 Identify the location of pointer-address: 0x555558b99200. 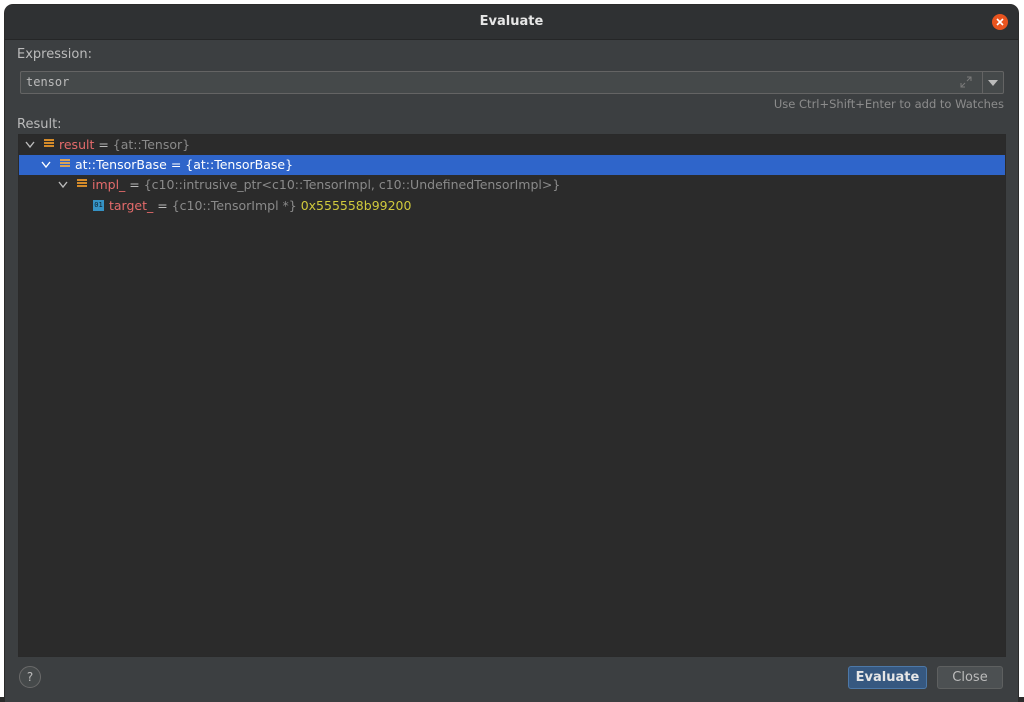
(354, 205).